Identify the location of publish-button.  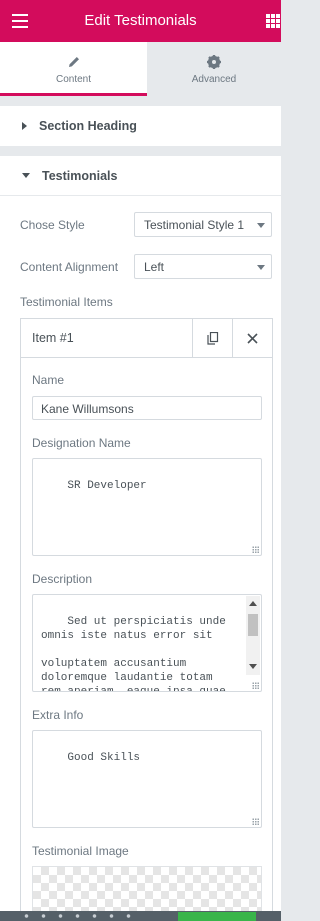
(217, 916).